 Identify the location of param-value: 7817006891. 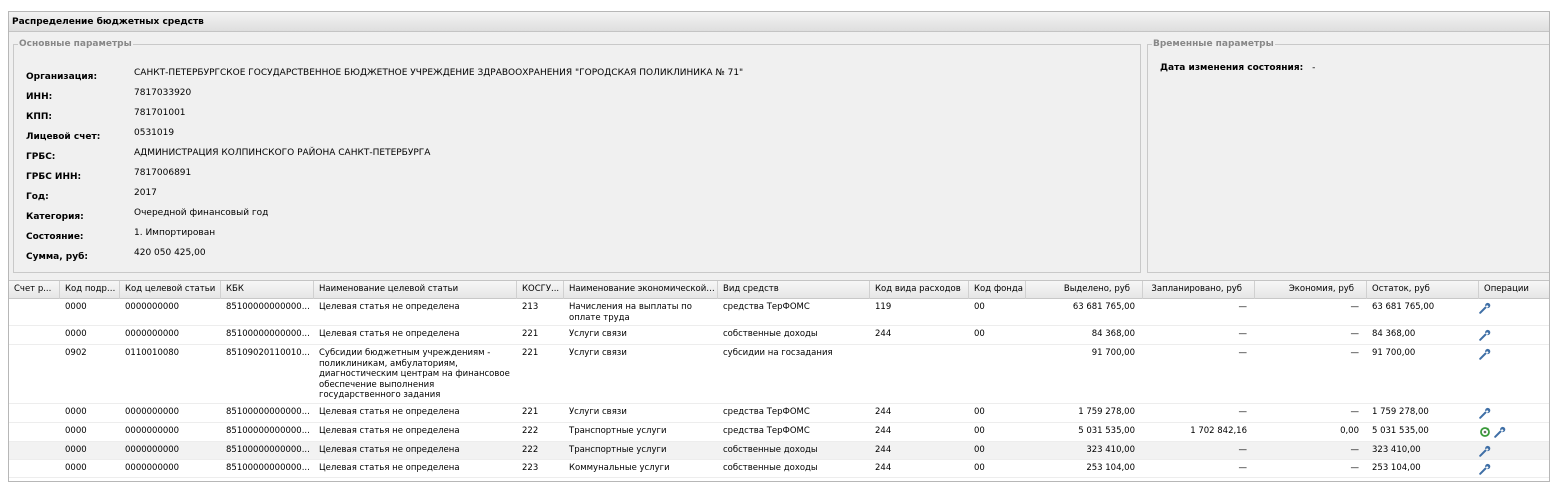
(163, 173).